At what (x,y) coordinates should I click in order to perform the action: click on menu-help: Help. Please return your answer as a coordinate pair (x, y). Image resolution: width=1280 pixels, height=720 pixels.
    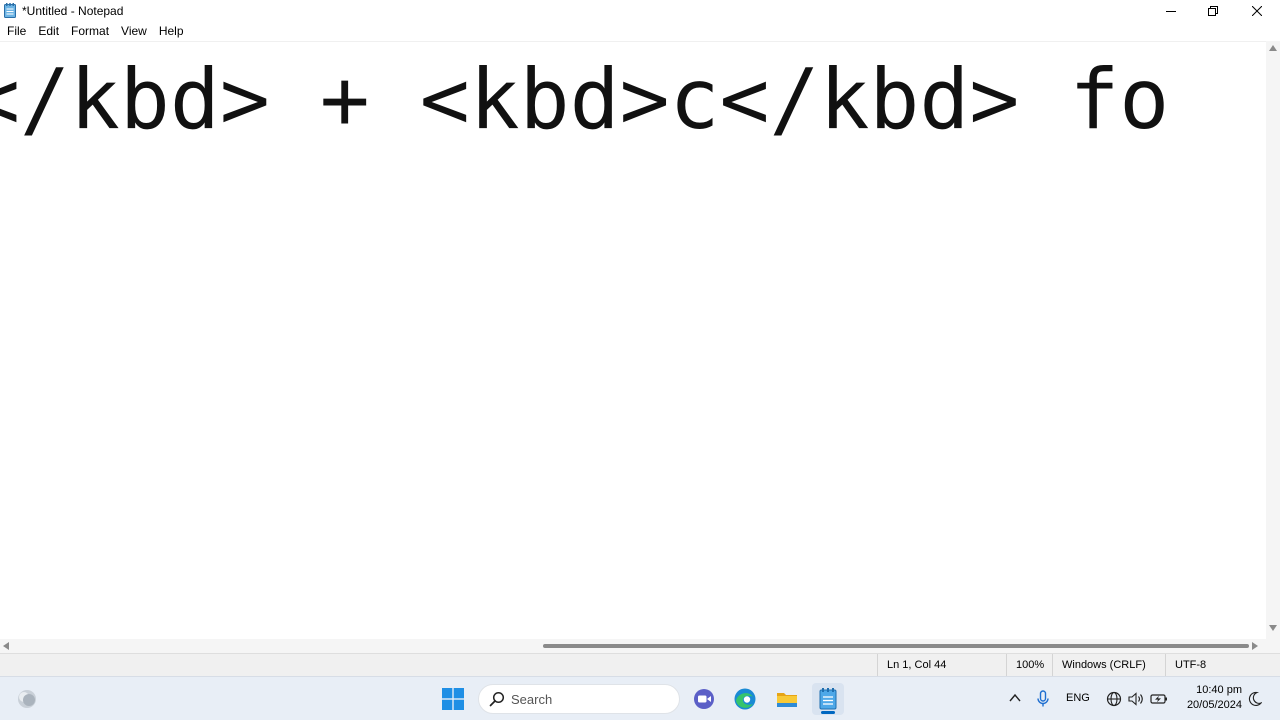
    Looking at the image, I should click on (171, 31).